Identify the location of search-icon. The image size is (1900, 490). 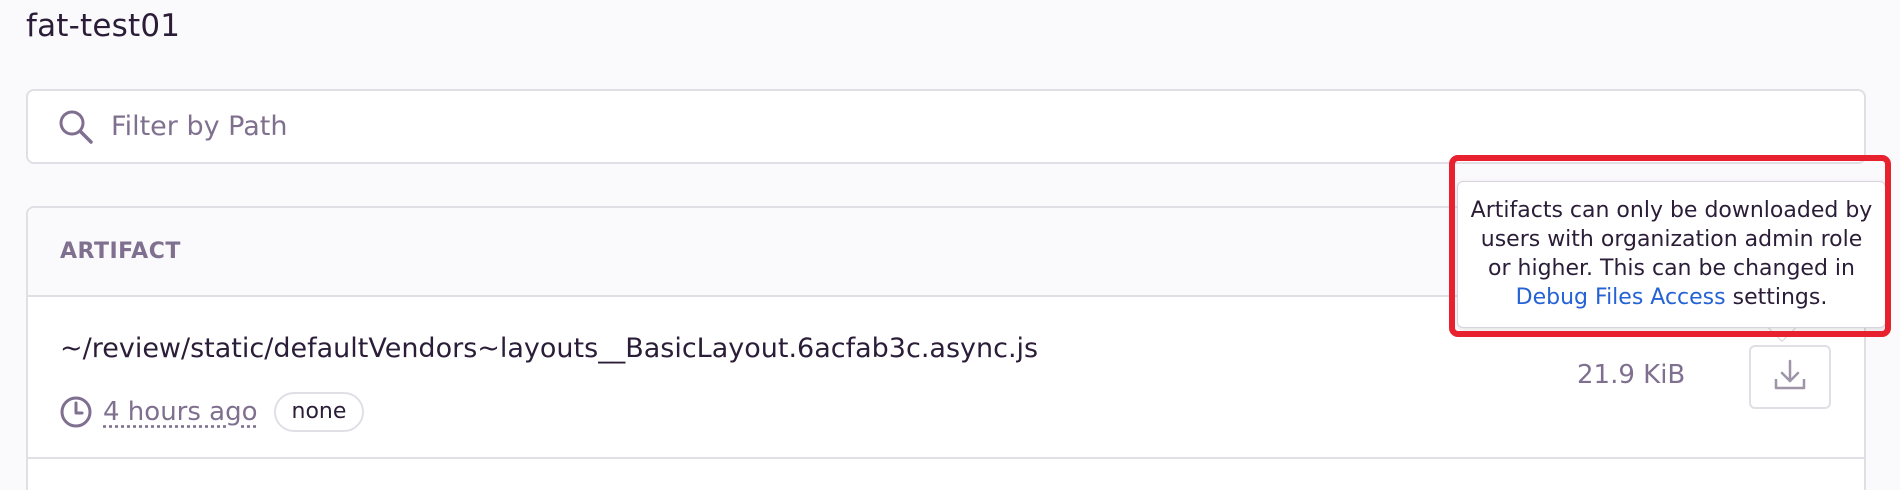
(77, 127).